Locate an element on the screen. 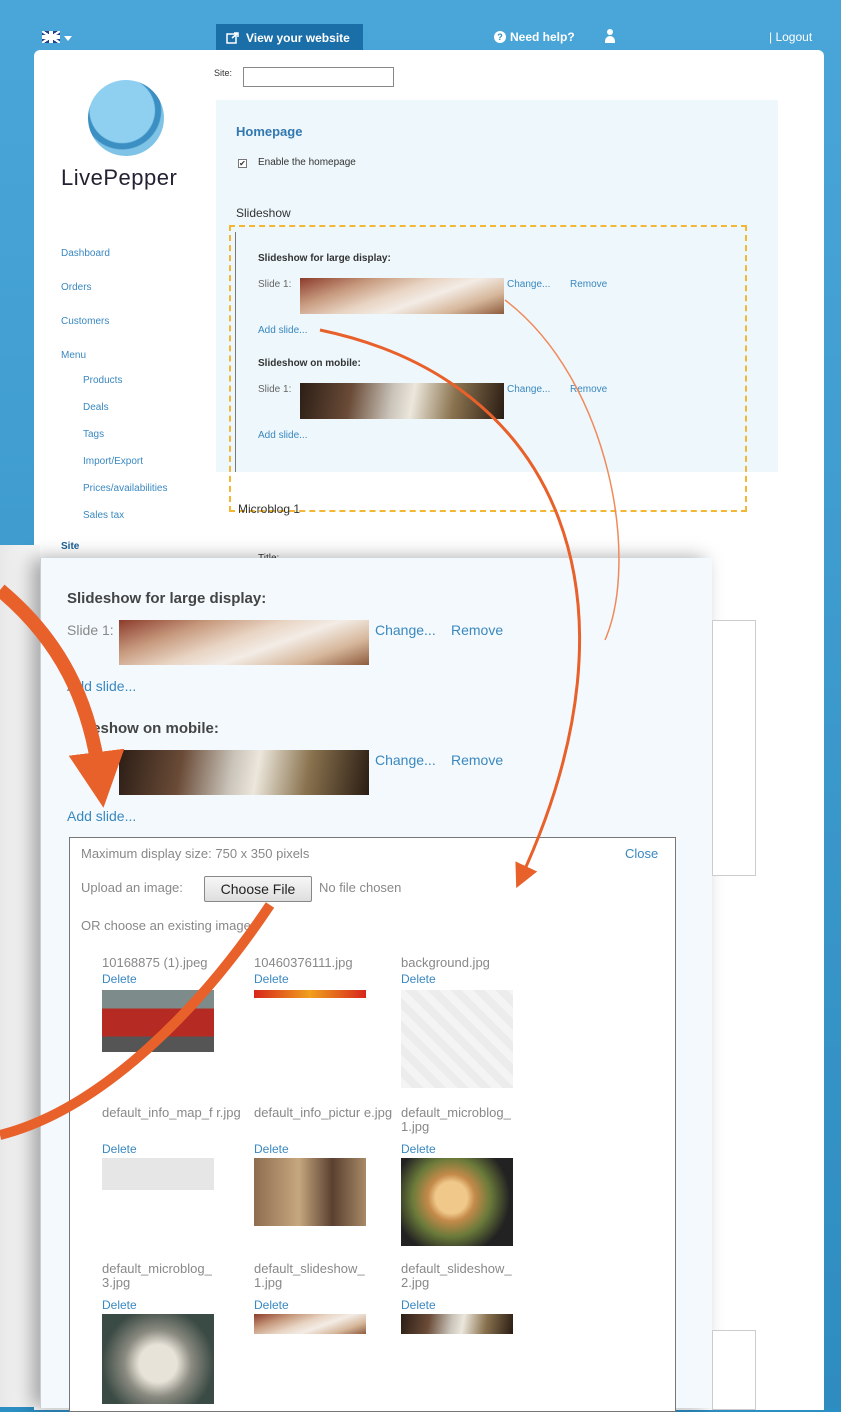 This screenshot has height=1412, width=841. top-bar: View your website ? Need help? | Logout is located at coordinates (420, 26).